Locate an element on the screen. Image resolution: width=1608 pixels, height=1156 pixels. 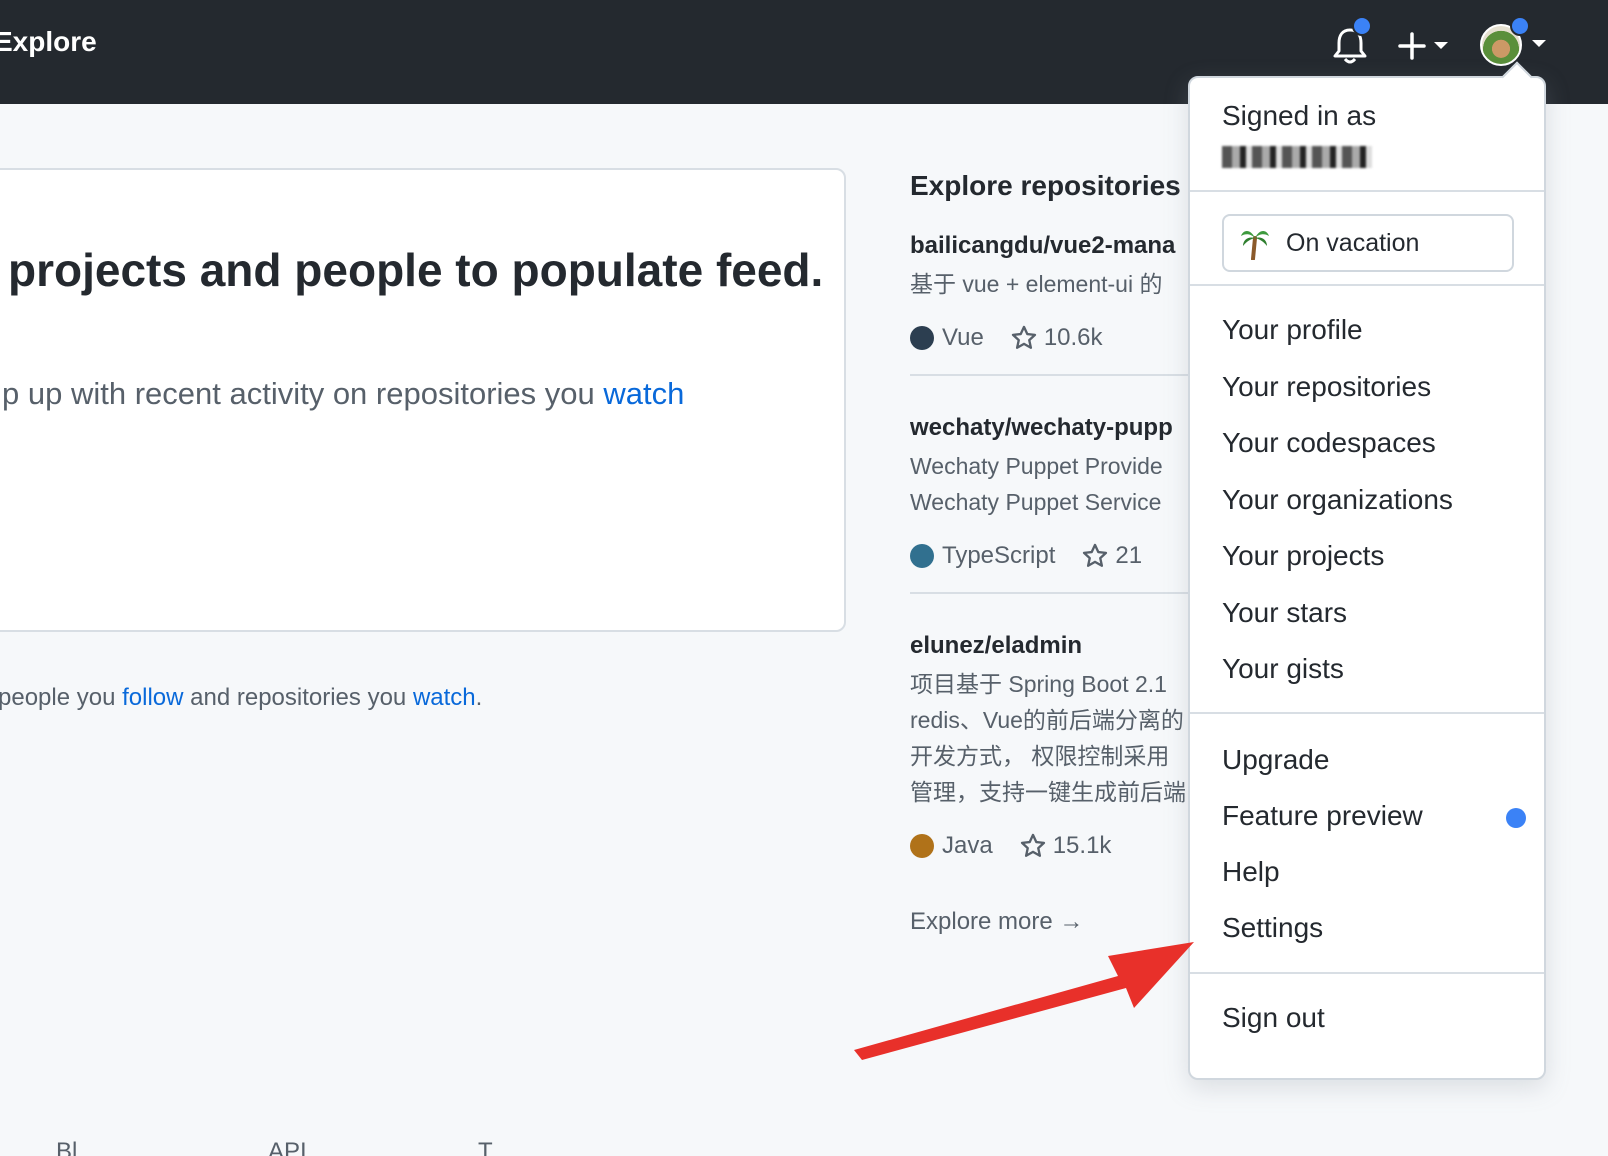
menu-item-your-projects: Your projects is located at coordinates (1303, 556).